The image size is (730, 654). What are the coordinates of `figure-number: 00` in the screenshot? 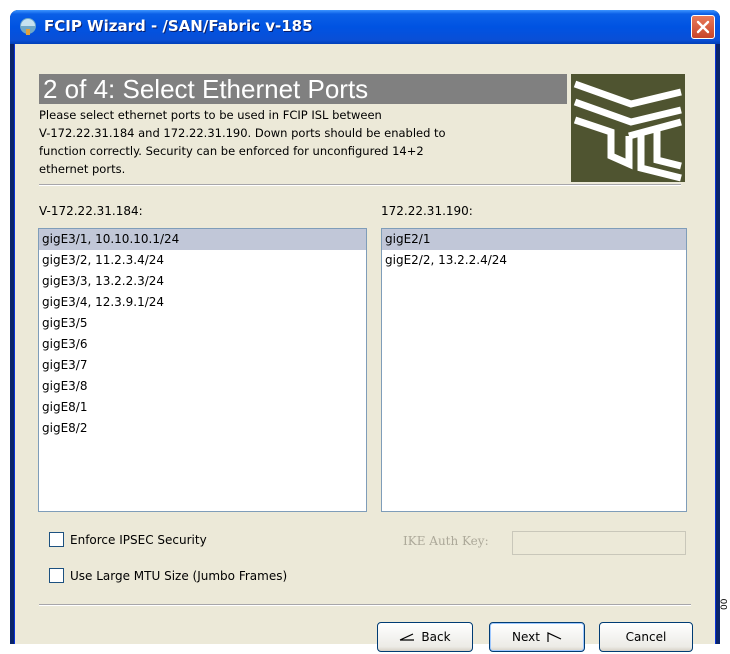 It's located at (725, 604).